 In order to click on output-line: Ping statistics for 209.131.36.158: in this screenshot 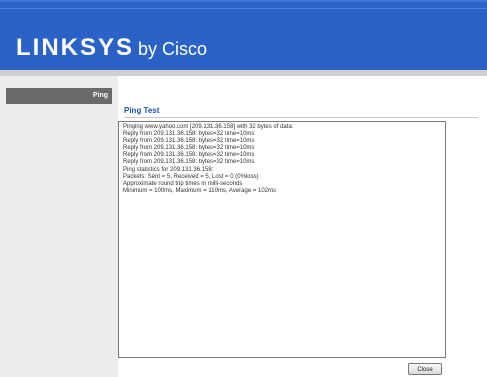, I will do `click(168, 169)`.